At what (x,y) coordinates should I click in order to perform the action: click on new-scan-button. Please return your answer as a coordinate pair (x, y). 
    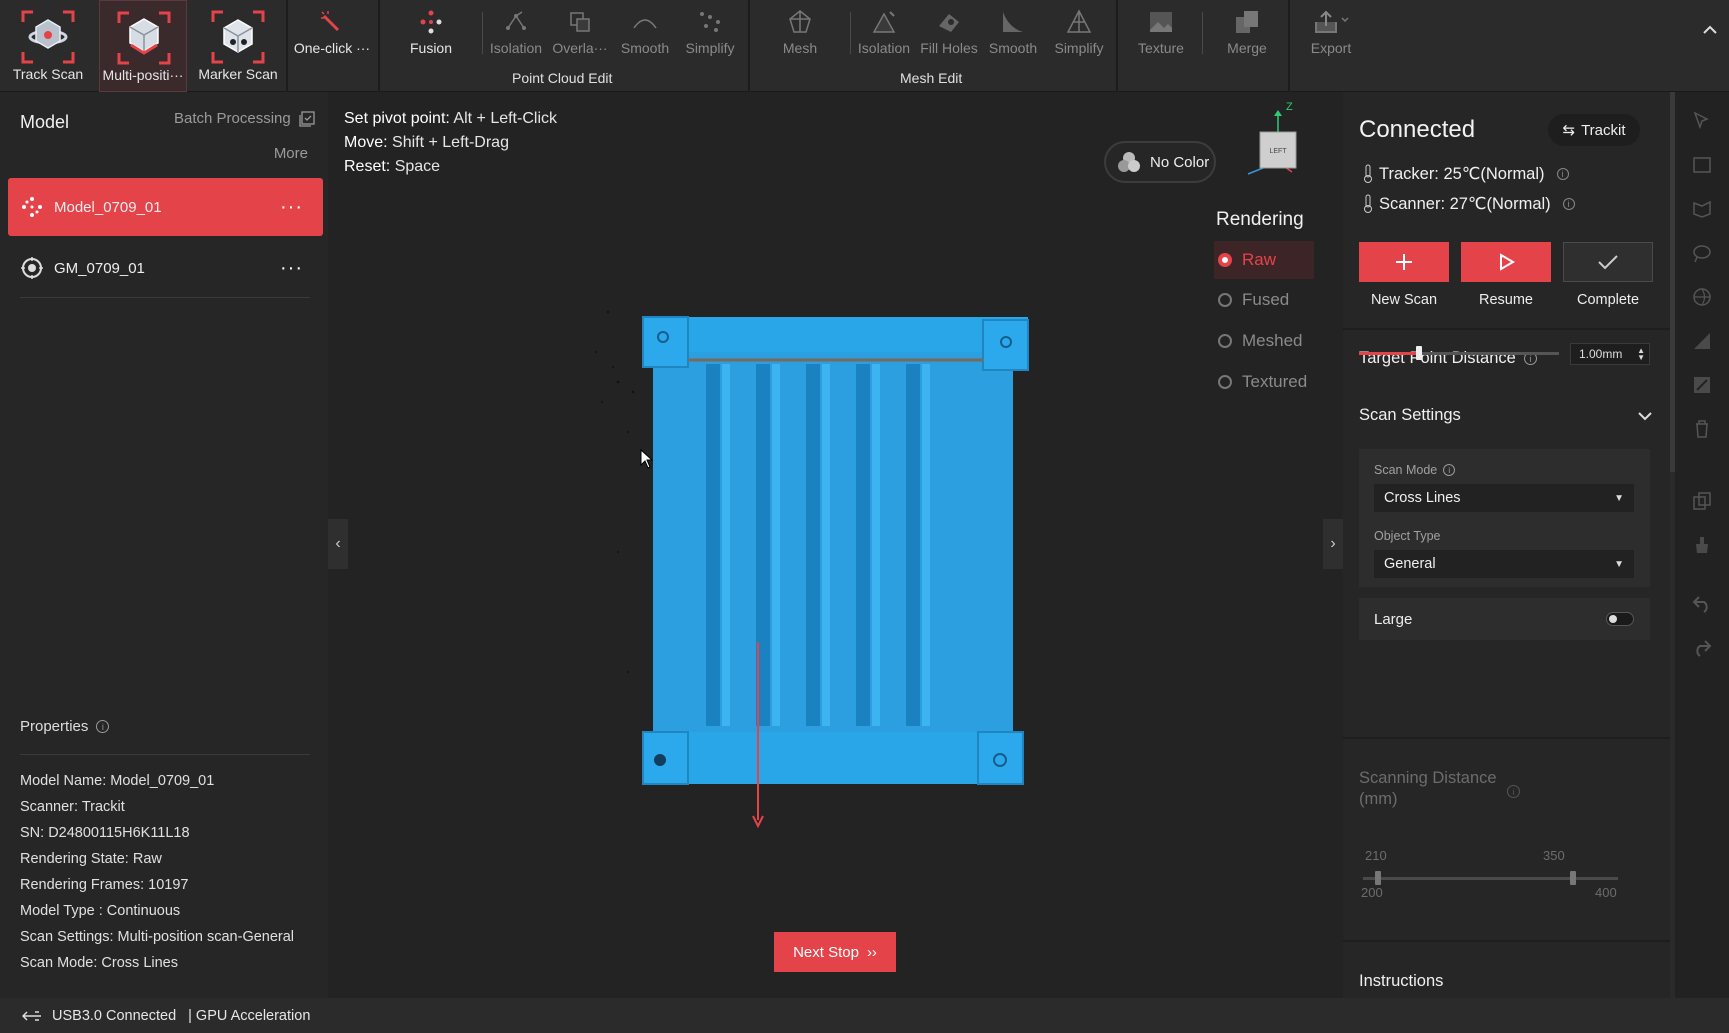
    Looking at the image, I should click on (1404, 262).